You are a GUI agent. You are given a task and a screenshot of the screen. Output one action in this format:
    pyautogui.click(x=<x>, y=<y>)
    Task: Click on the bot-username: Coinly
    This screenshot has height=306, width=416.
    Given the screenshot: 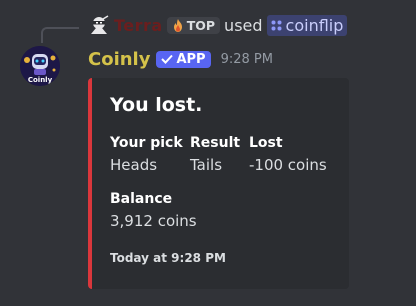 What is the action you would take?
    pyautogui.click(x=119, y=59)
    